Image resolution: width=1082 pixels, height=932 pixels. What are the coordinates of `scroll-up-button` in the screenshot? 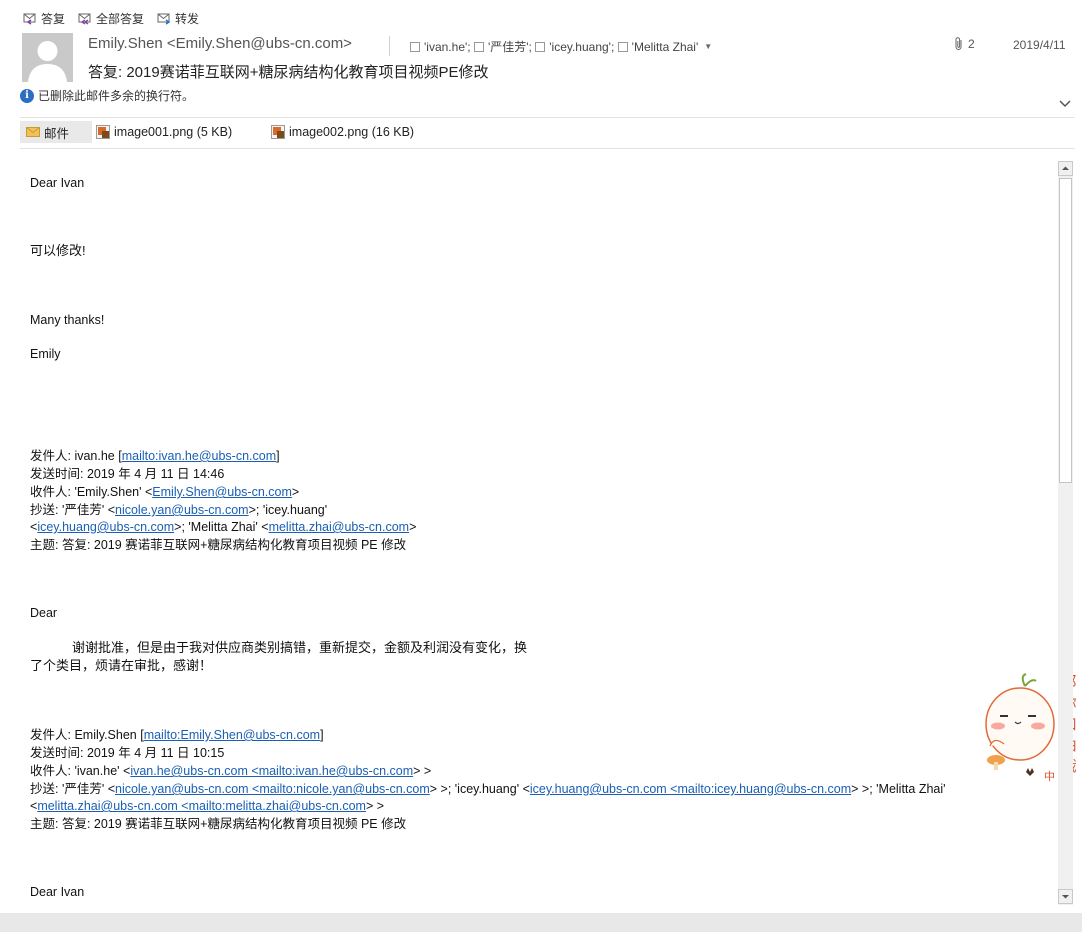 It's located at (1065, 168).